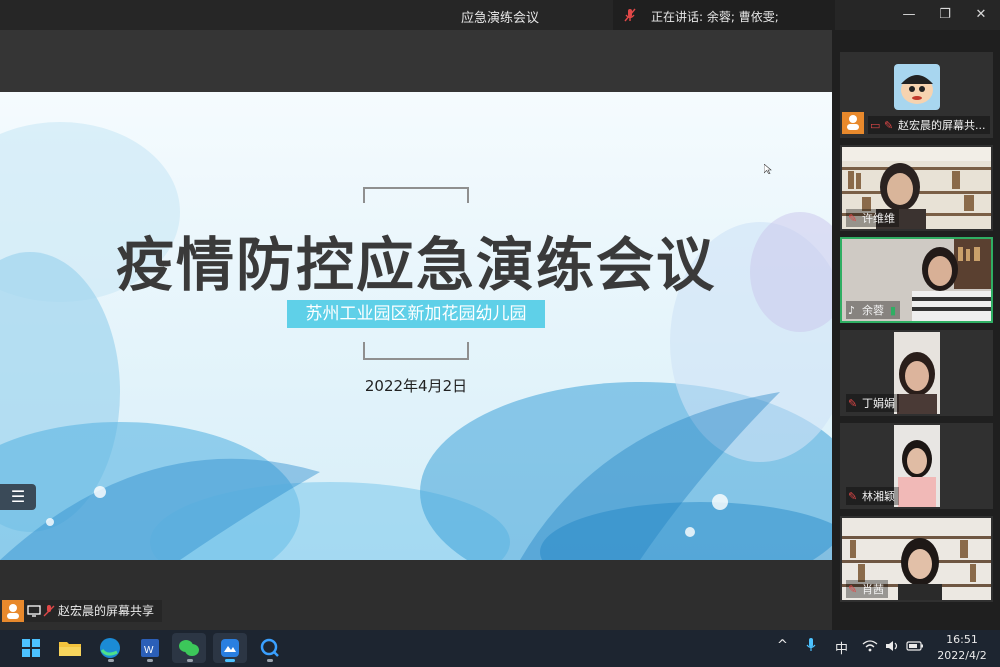 This screenshot has height=667, width=1000. Describe the element at coordinates (149, 650) in the screenshot. I see `svg-text: W` at that location.